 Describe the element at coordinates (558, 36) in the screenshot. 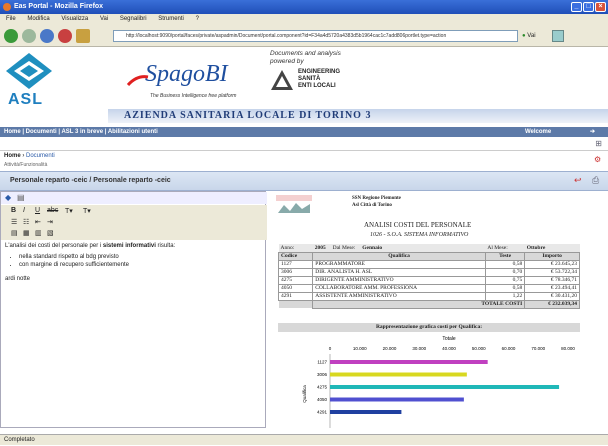

I see `search-engine-icon` at that location.